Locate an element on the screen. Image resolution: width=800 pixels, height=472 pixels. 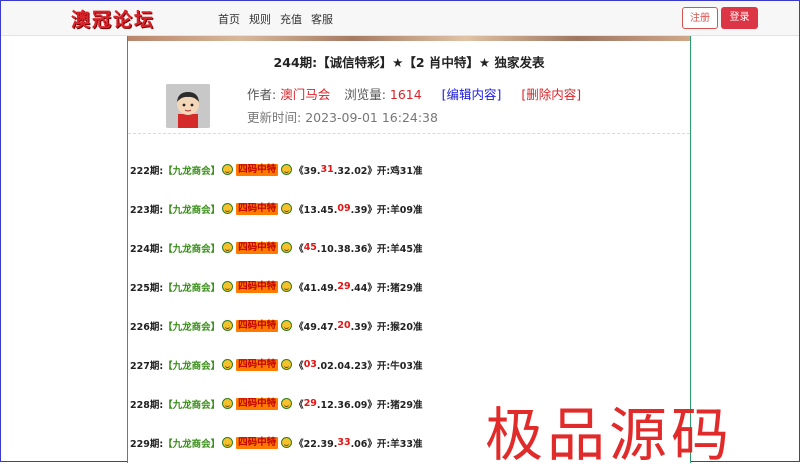
post-meta: 作者: 澳门马会 浏览量: 1614 [编辑内容] [删除内容] is located at coordinates (414, 93).